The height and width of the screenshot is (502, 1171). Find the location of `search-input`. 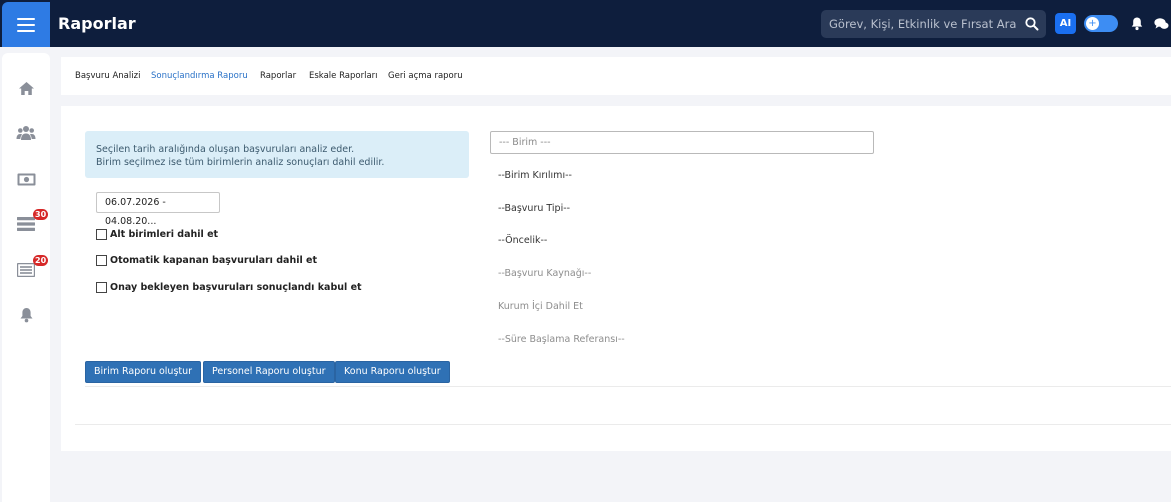

search-input is located at coordinates (921, 24).